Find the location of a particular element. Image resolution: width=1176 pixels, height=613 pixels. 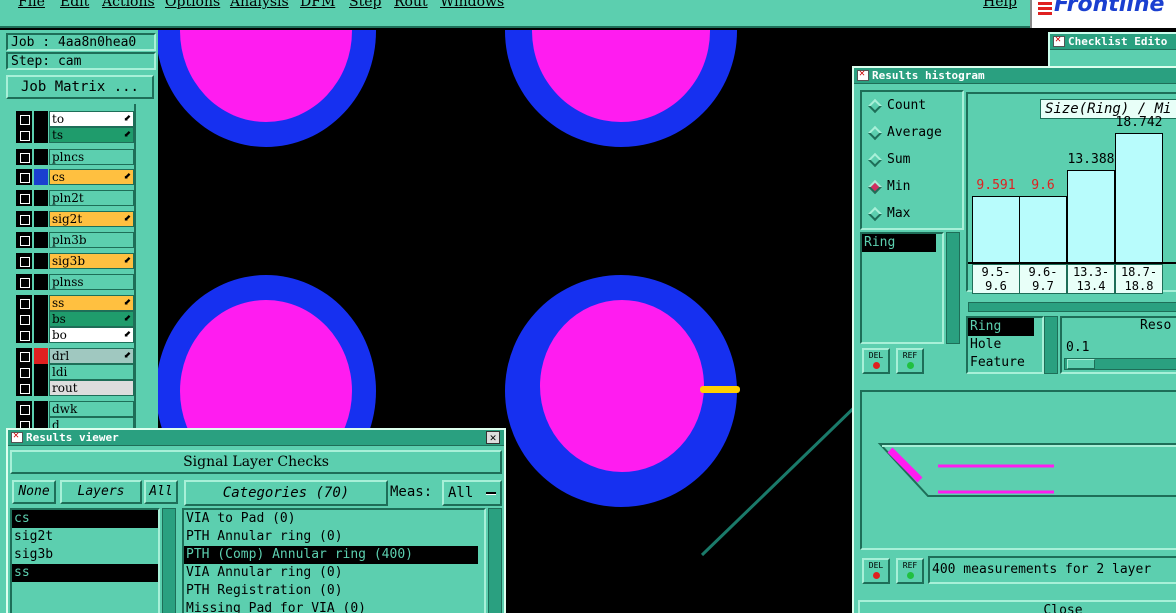

list-item: Feature is located at coordinates (1005, 363).